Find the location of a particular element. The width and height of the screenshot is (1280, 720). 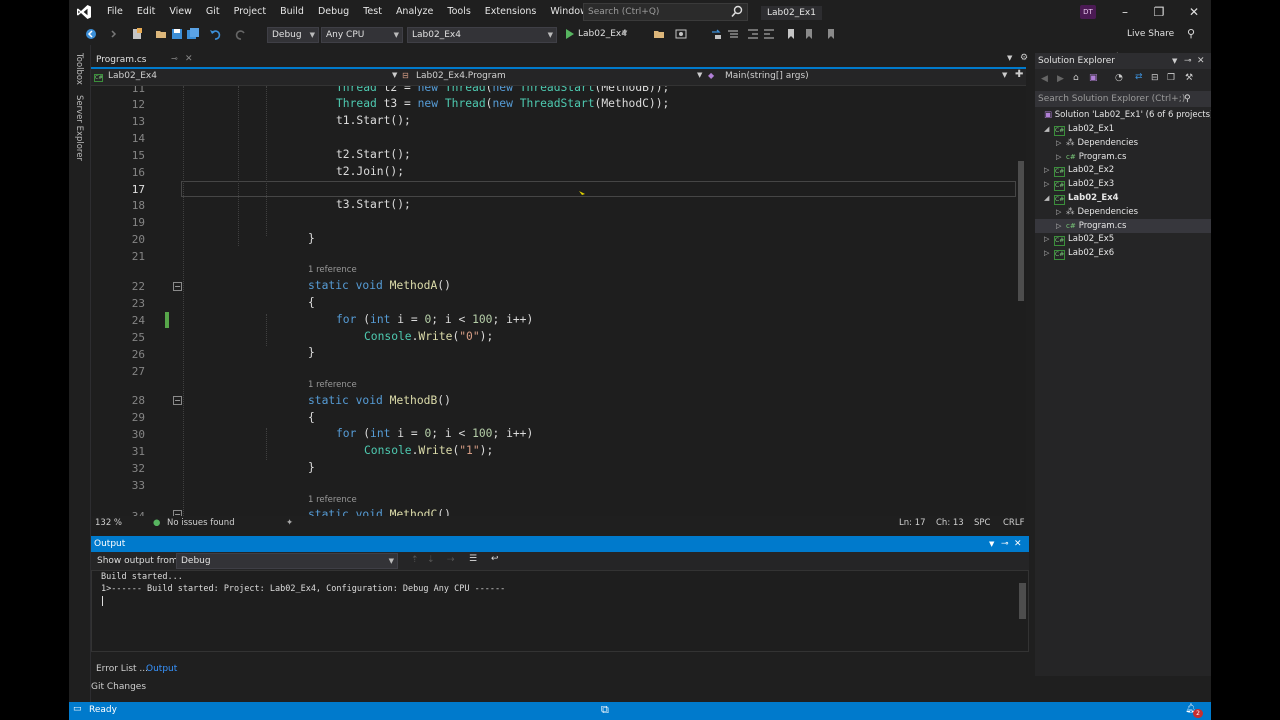

tree-item: ▷ C# Lab02_Ex2 is located at coordinates (1123, 170).